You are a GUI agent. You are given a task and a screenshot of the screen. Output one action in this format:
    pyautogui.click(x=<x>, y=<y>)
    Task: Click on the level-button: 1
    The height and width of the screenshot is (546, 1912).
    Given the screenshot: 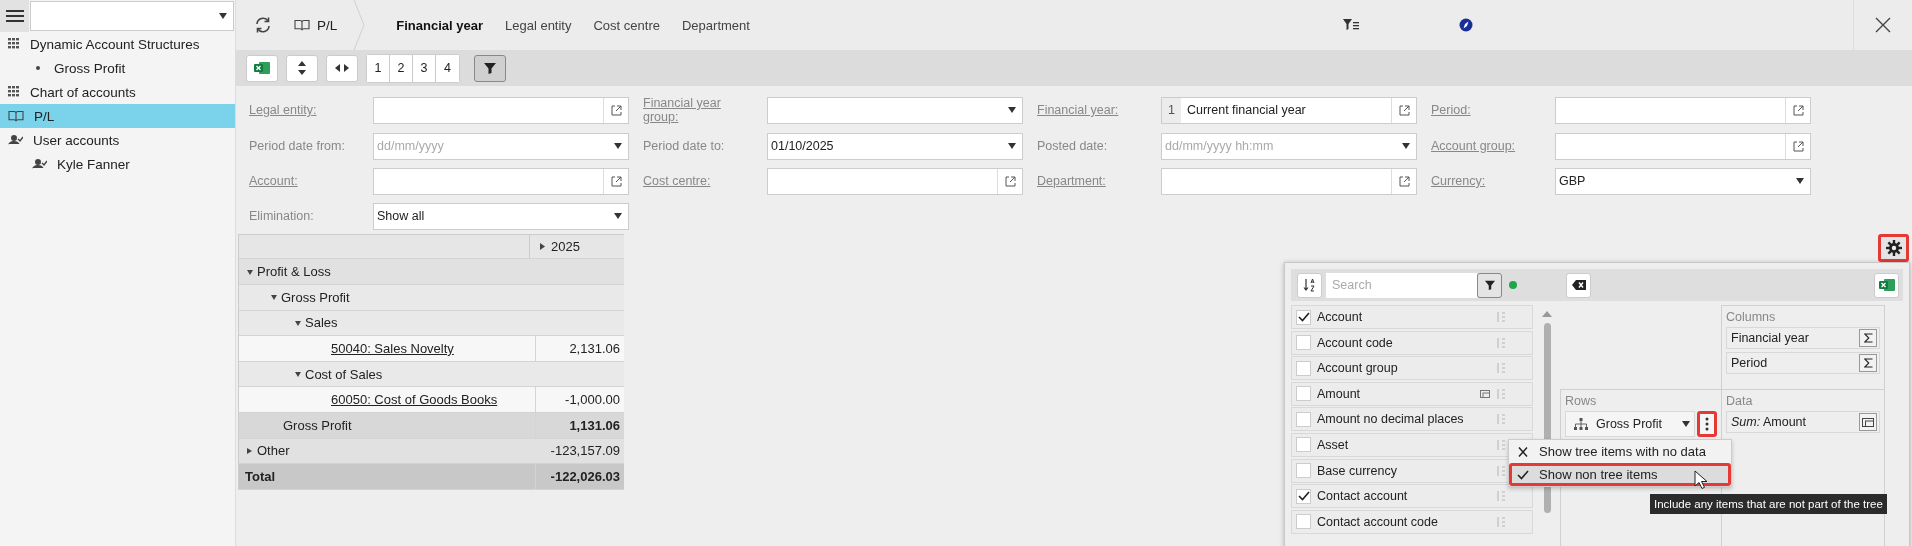 What is the action you would take?
    pyautogui.click(x=378, y=68)
    